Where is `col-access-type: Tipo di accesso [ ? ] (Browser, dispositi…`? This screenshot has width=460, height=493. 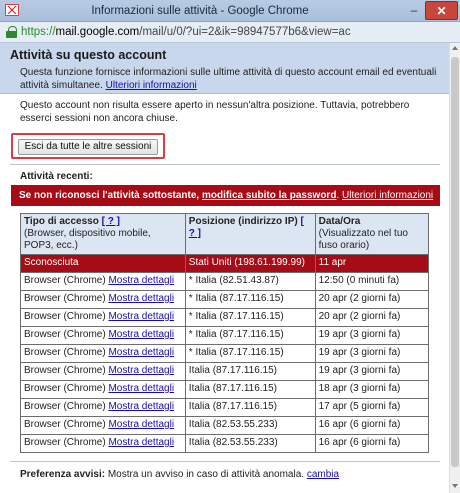 col-access-type: Tipo di accesso [ ? ] (Browser, dispositi… is located at coordinates (103, 234).